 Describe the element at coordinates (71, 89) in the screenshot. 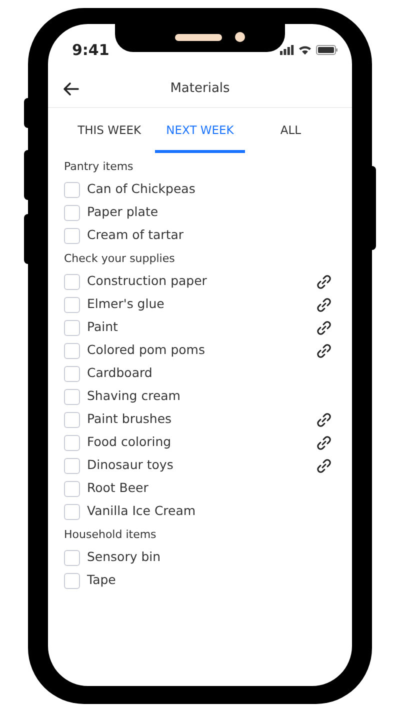

I see `back-arrow-icon` at that location.